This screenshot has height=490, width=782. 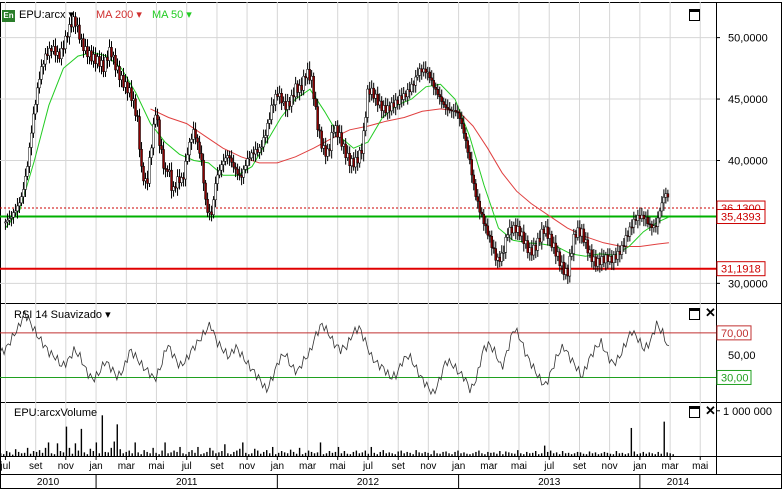 What do you see at coordinates (172, 15) in the screenshot?
I see `ma50-selector: MA 50 ▾` at bounding box center [172, 15].